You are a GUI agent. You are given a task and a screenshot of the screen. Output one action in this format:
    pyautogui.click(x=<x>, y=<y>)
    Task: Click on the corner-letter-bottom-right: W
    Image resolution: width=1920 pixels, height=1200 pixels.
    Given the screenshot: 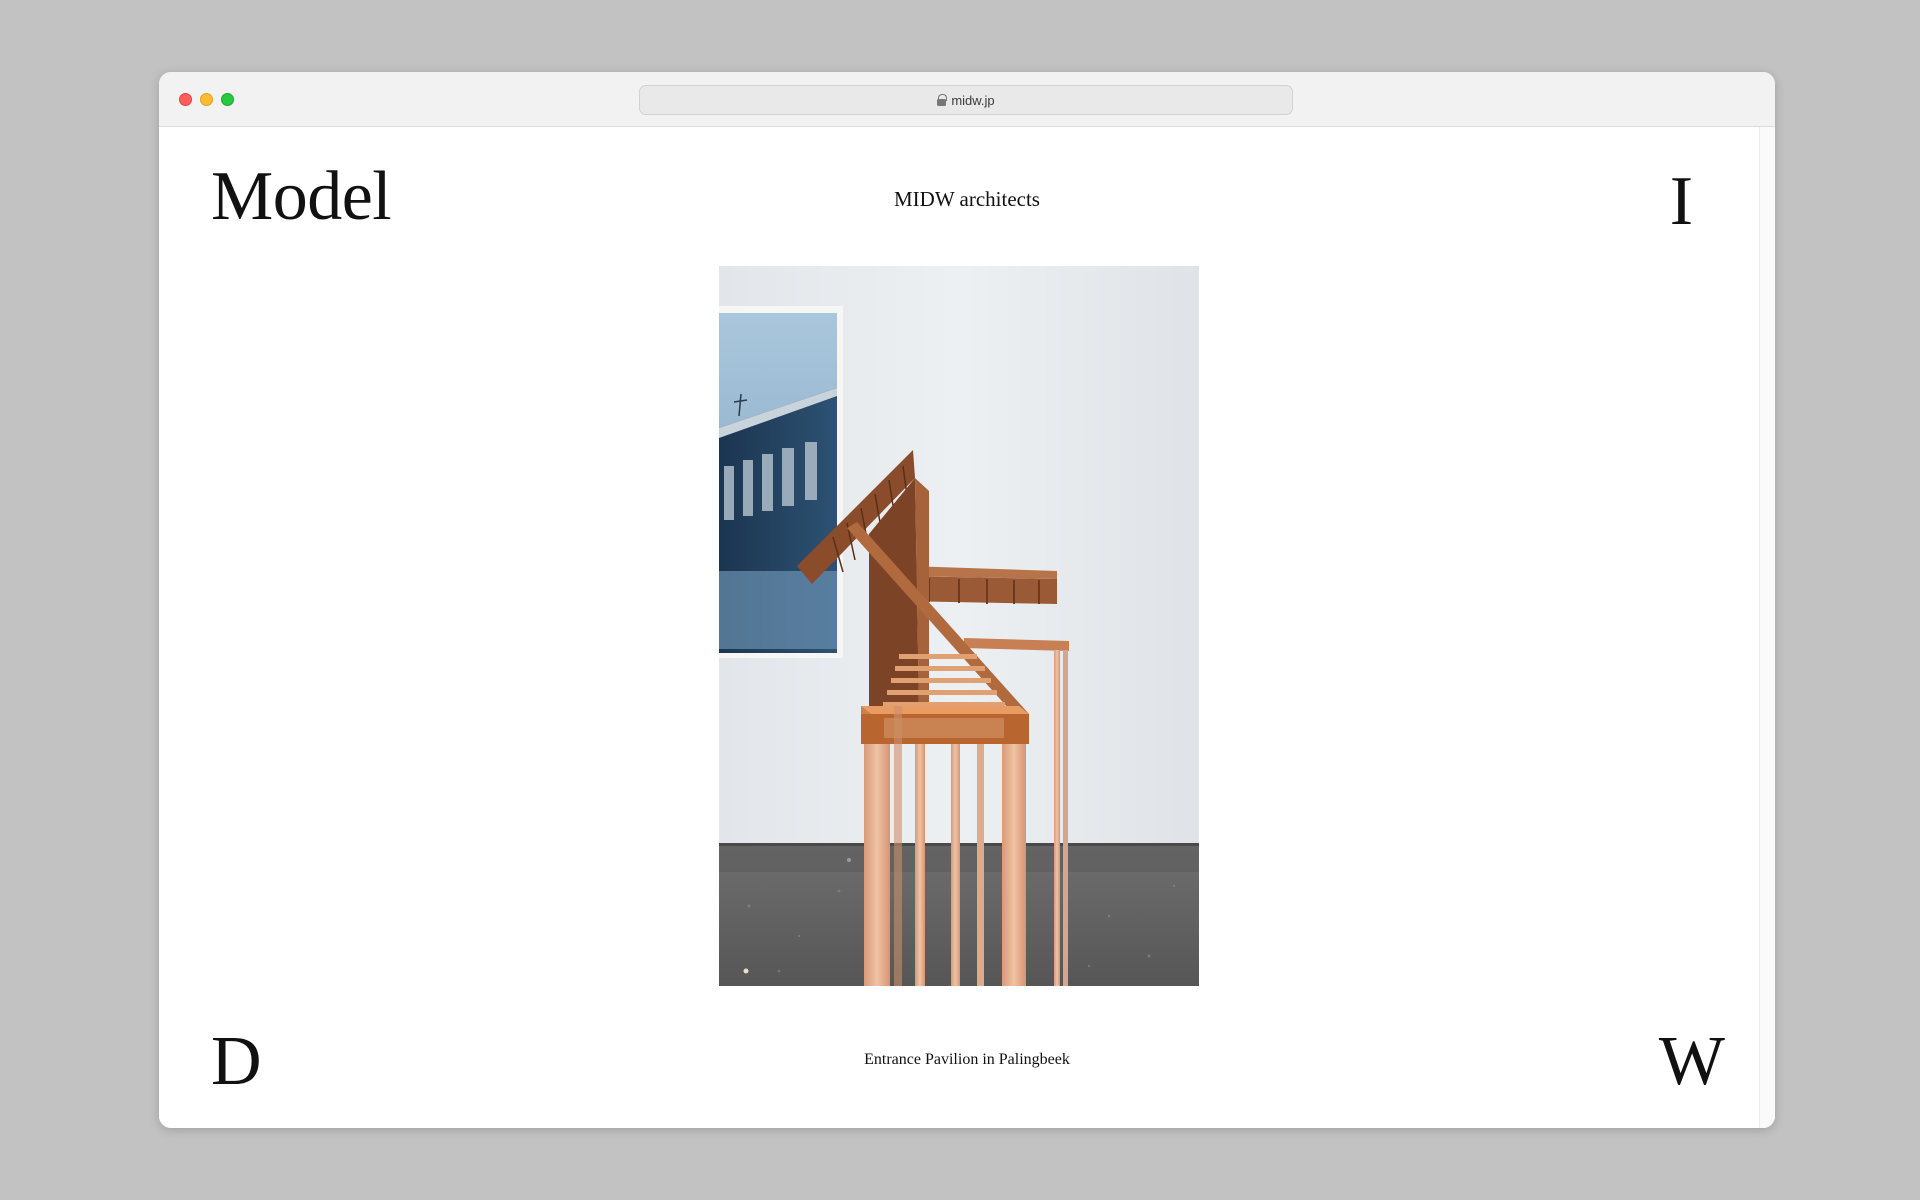 What is the action you would take?
    pyautogui.click(x=1691, y=1061)
    